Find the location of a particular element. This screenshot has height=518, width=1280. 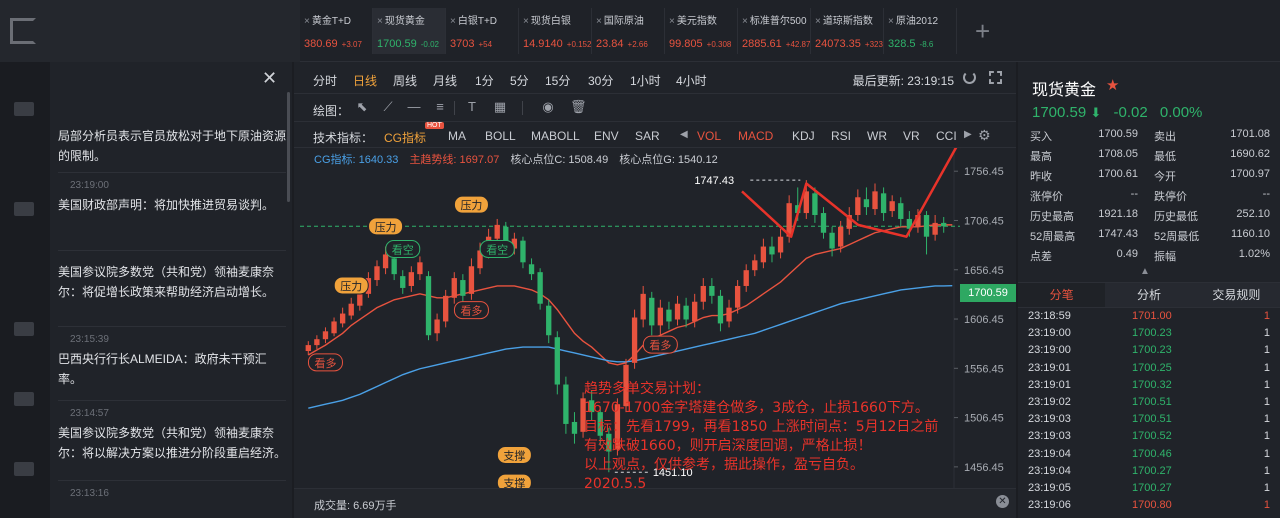

period-tab: 30分 is located at coordinates (600, 80).